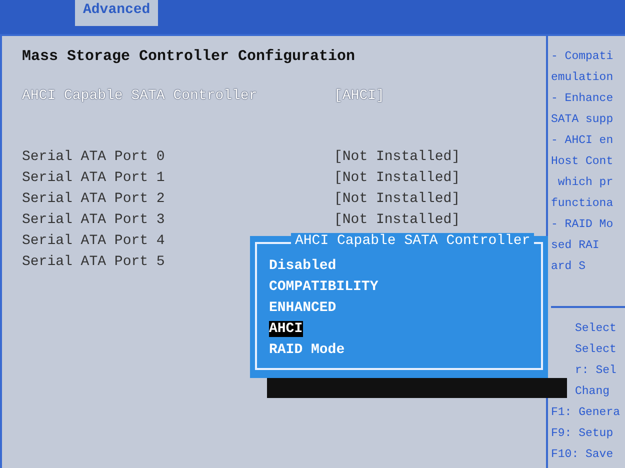  What do you see at coordinates (586, 413) in the screenshot?
I see `key-help-text: F1: Genera` at bounding box center [586, 413].